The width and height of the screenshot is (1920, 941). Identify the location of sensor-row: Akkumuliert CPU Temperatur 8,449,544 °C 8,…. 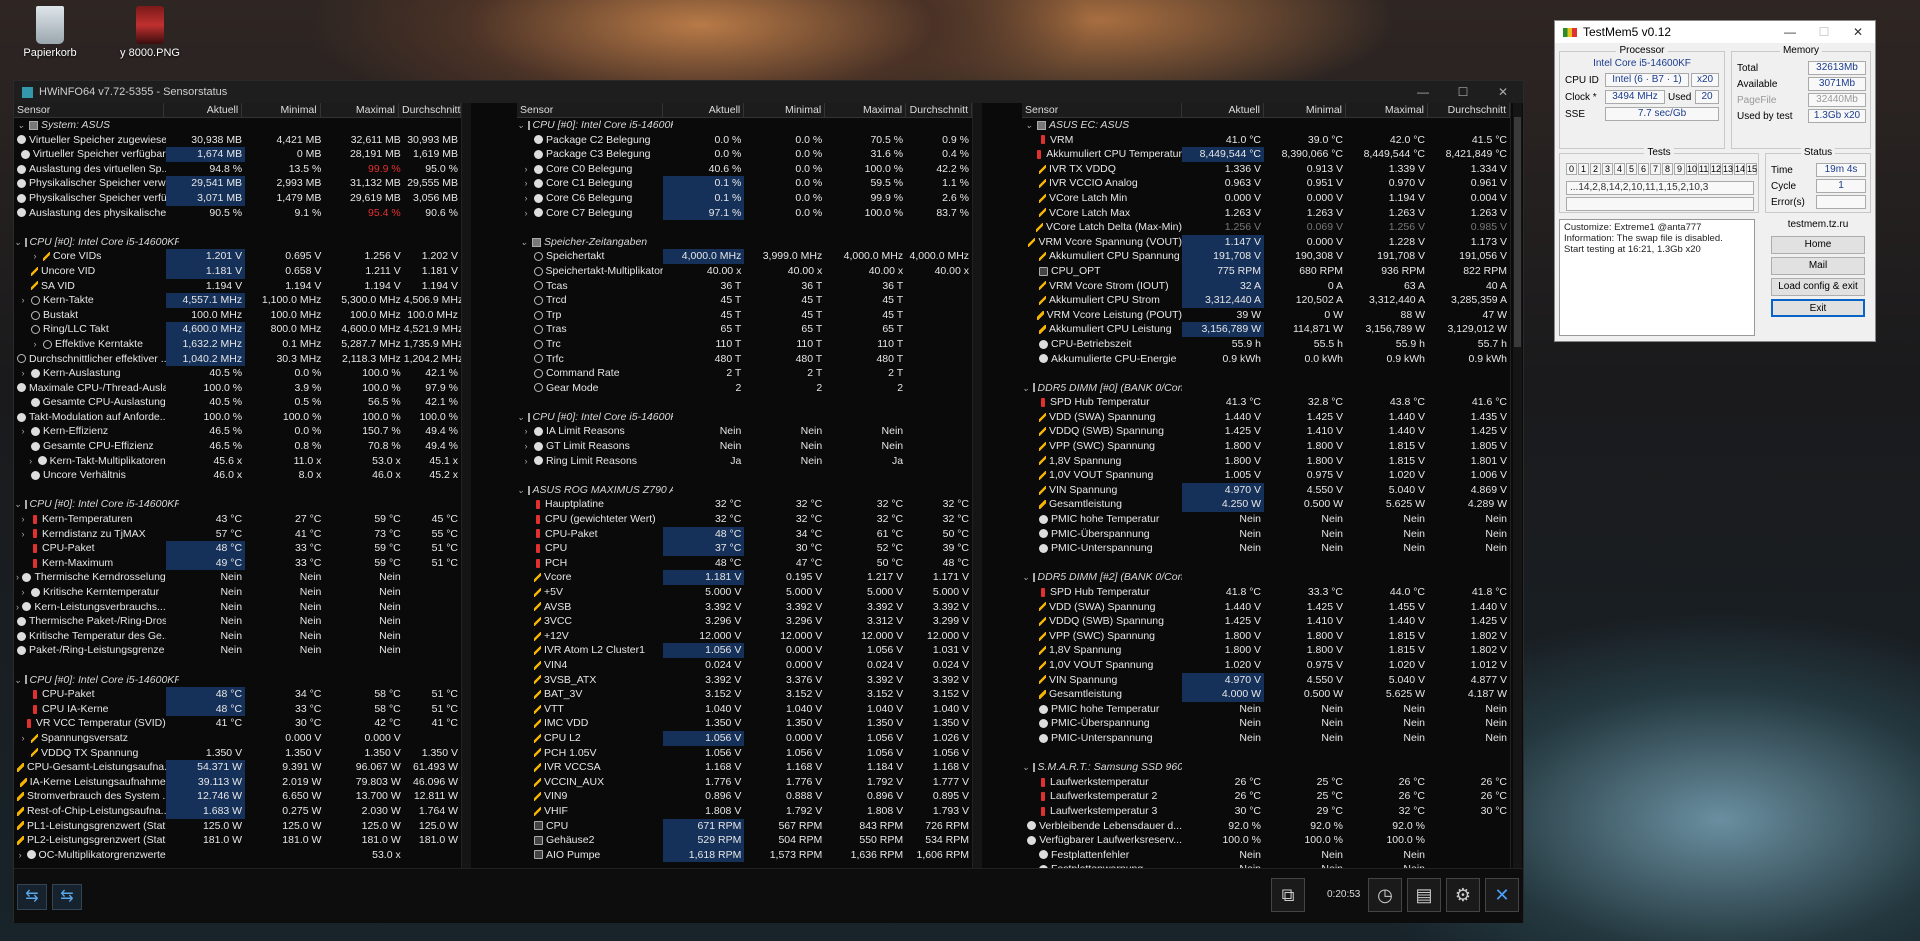
(1266, 154).